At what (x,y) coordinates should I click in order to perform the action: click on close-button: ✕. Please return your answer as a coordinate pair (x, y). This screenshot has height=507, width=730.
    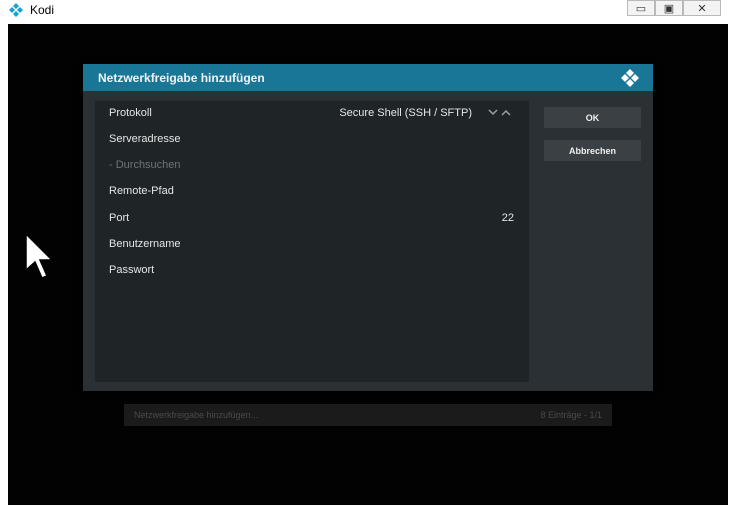
    Looking at the image, I should click on (702, 8).